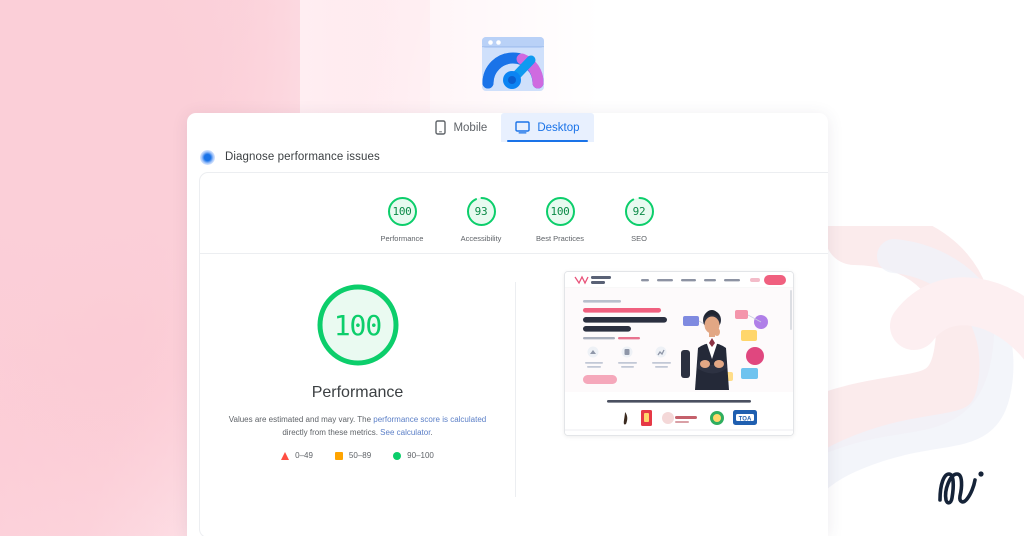  Describe the element at coordinates (304, 455) in the screenshot. I see `legend-range-poor: 0–49` at that location.